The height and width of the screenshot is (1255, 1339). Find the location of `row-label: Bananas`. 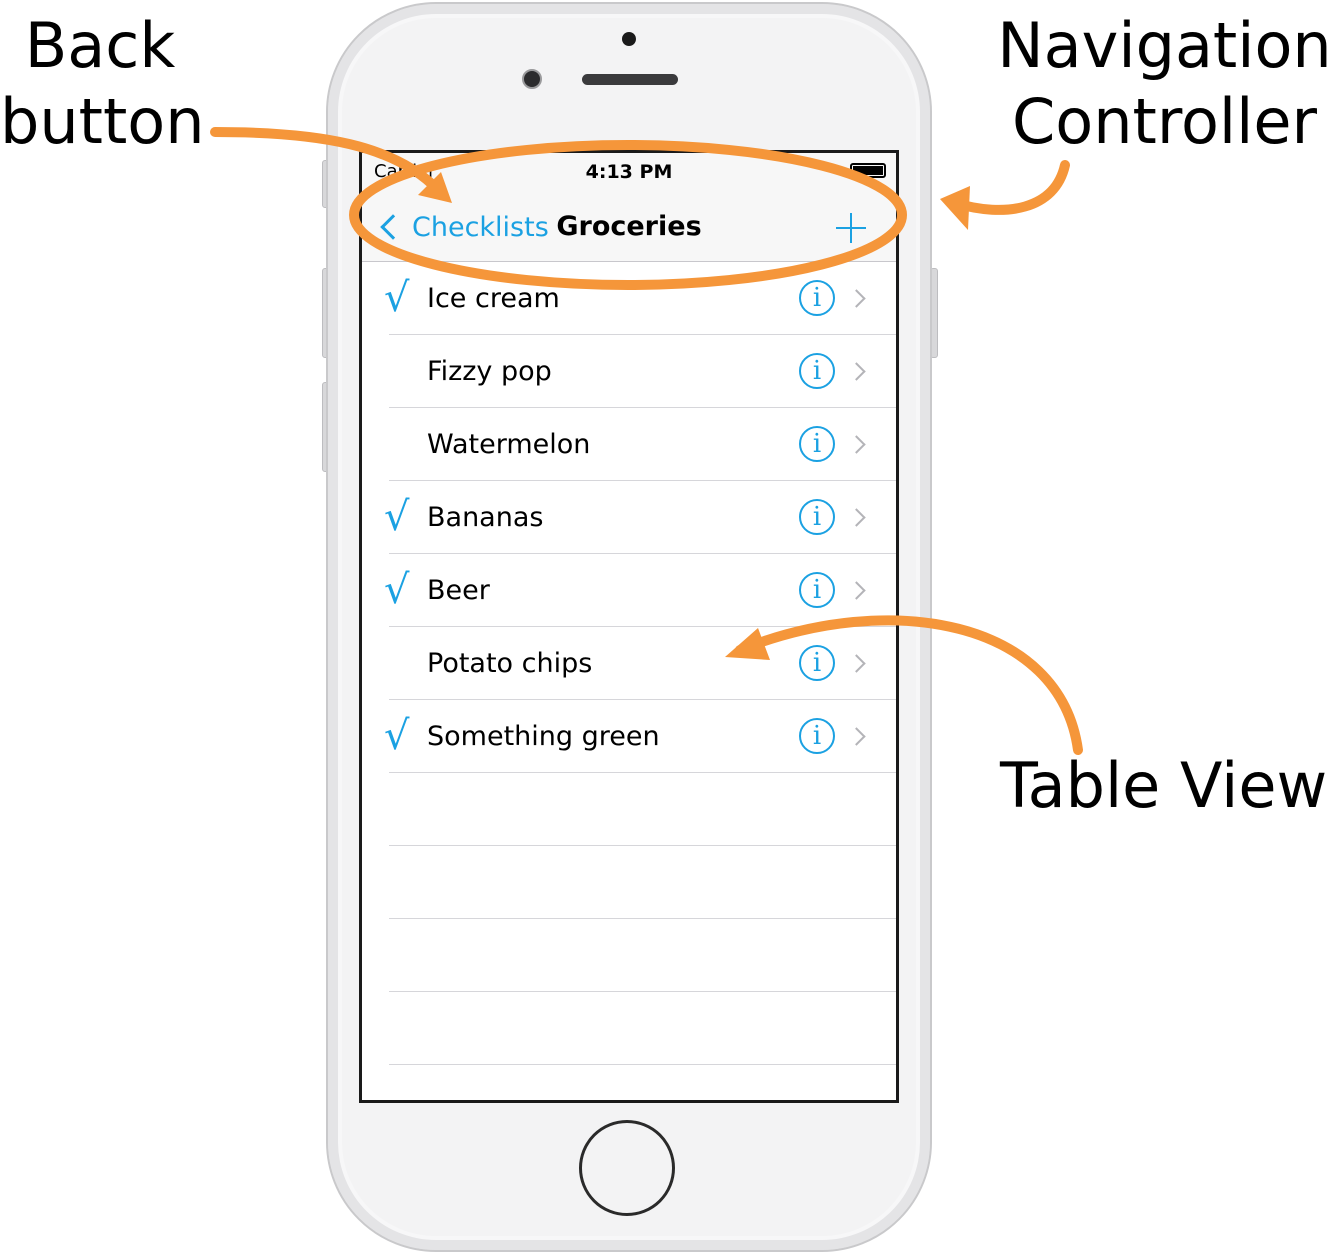

row-label: Bananas is located at coordinates (485, 517).